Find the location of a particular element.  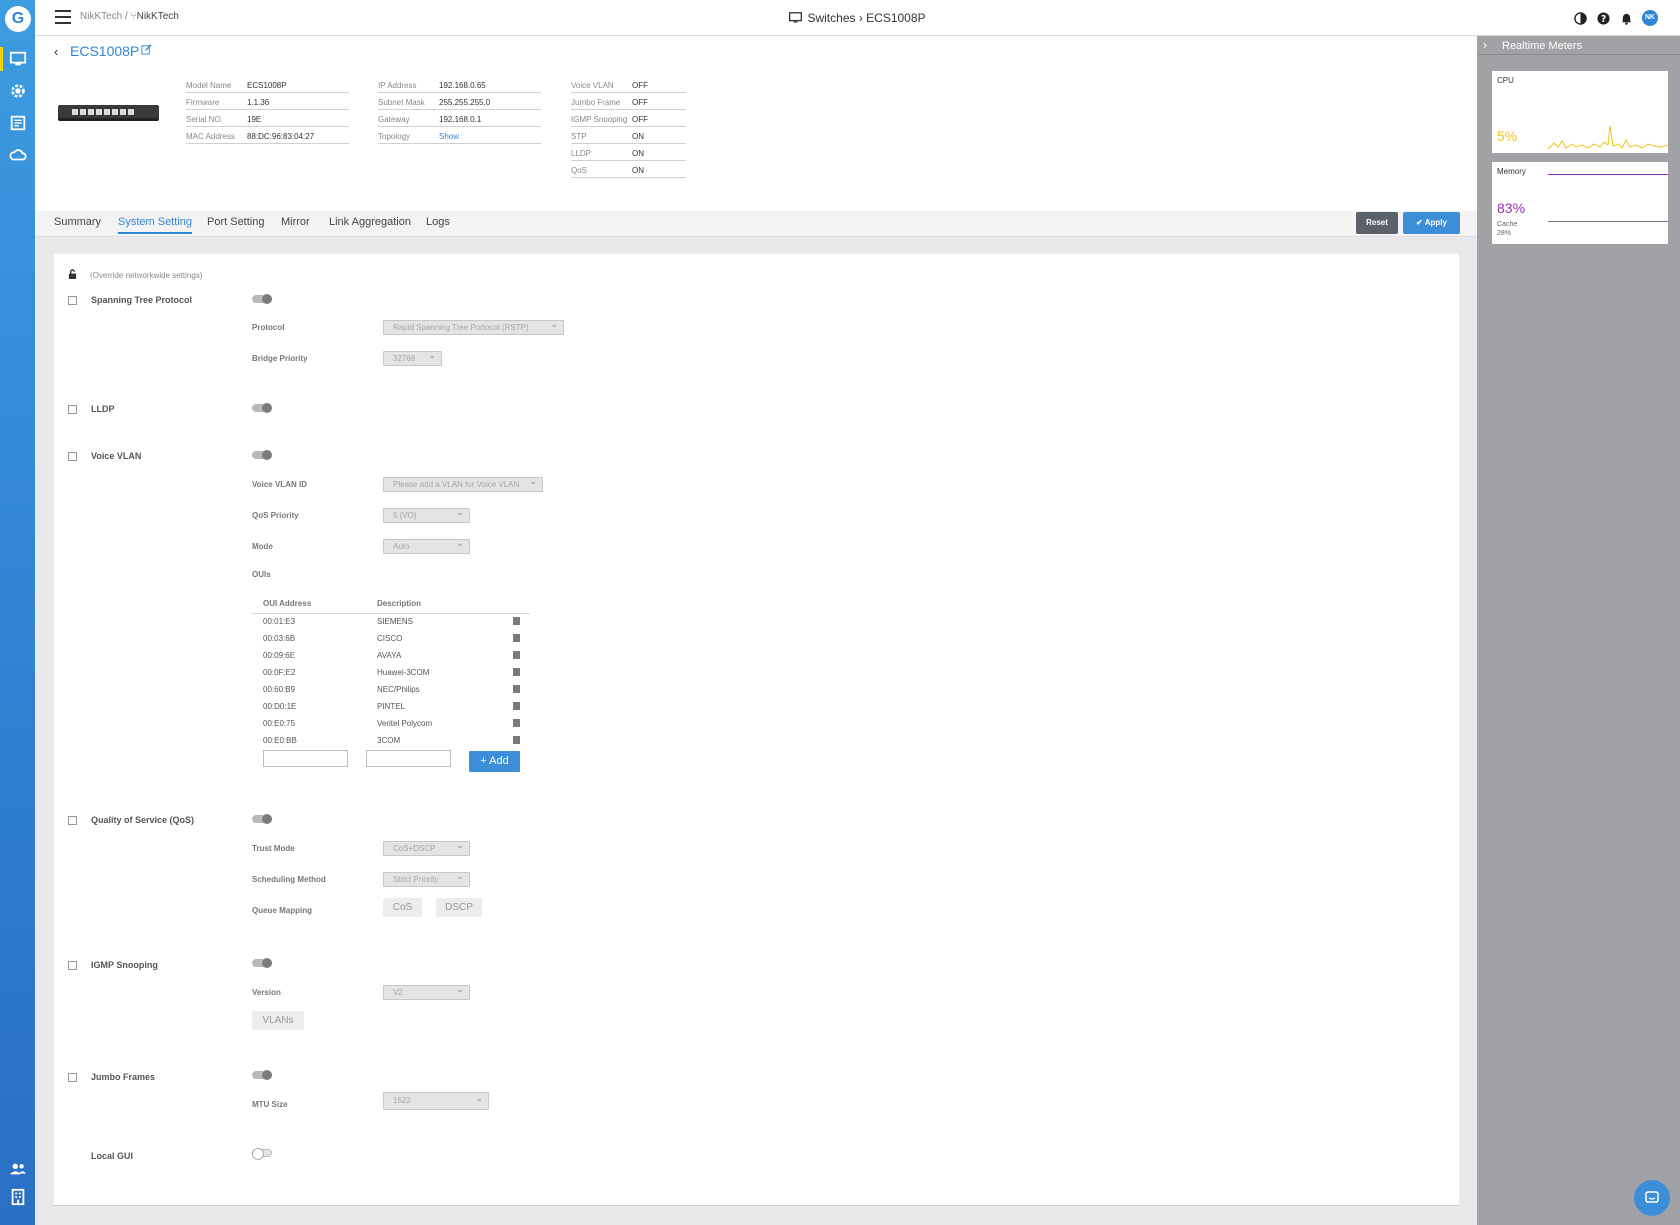

mode-select: Auto is located at coordinates (426, 545).